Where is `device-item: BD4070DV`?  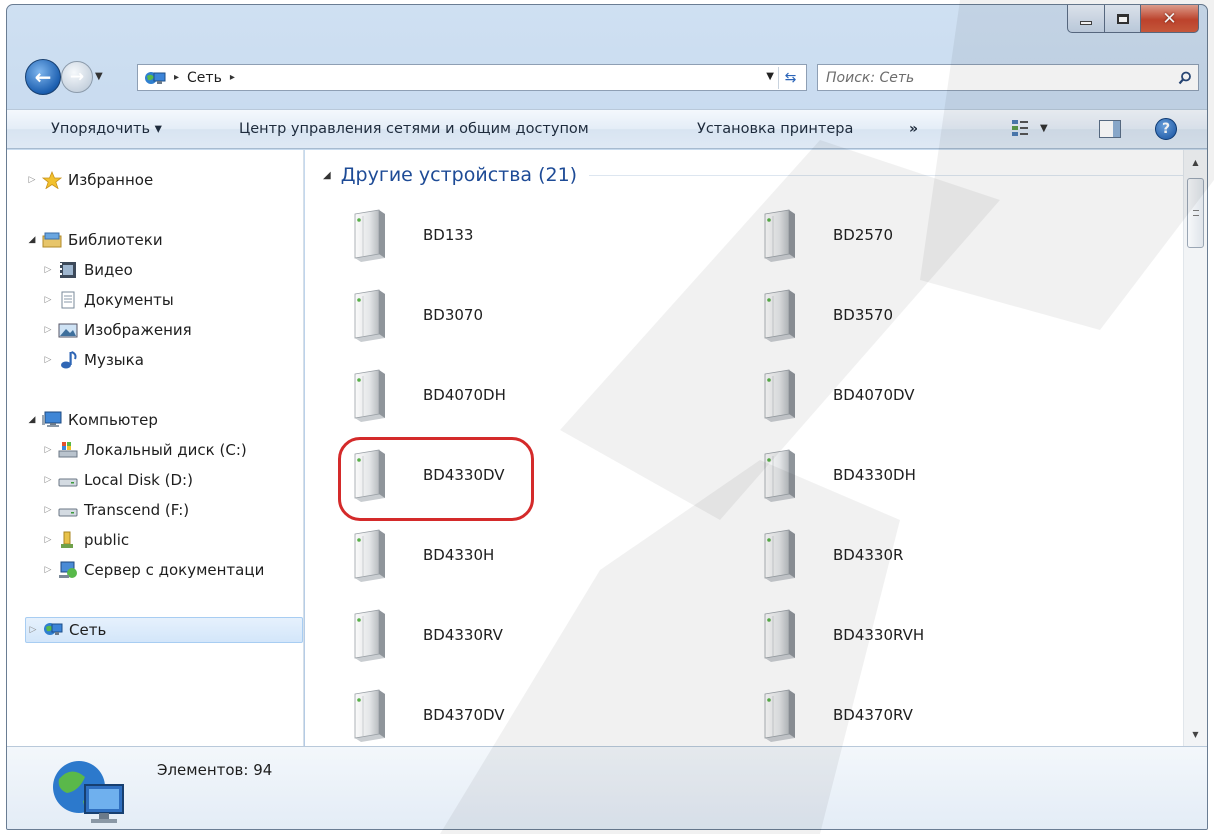
device-item: BD4070DV is located at coordinates (929, 398).